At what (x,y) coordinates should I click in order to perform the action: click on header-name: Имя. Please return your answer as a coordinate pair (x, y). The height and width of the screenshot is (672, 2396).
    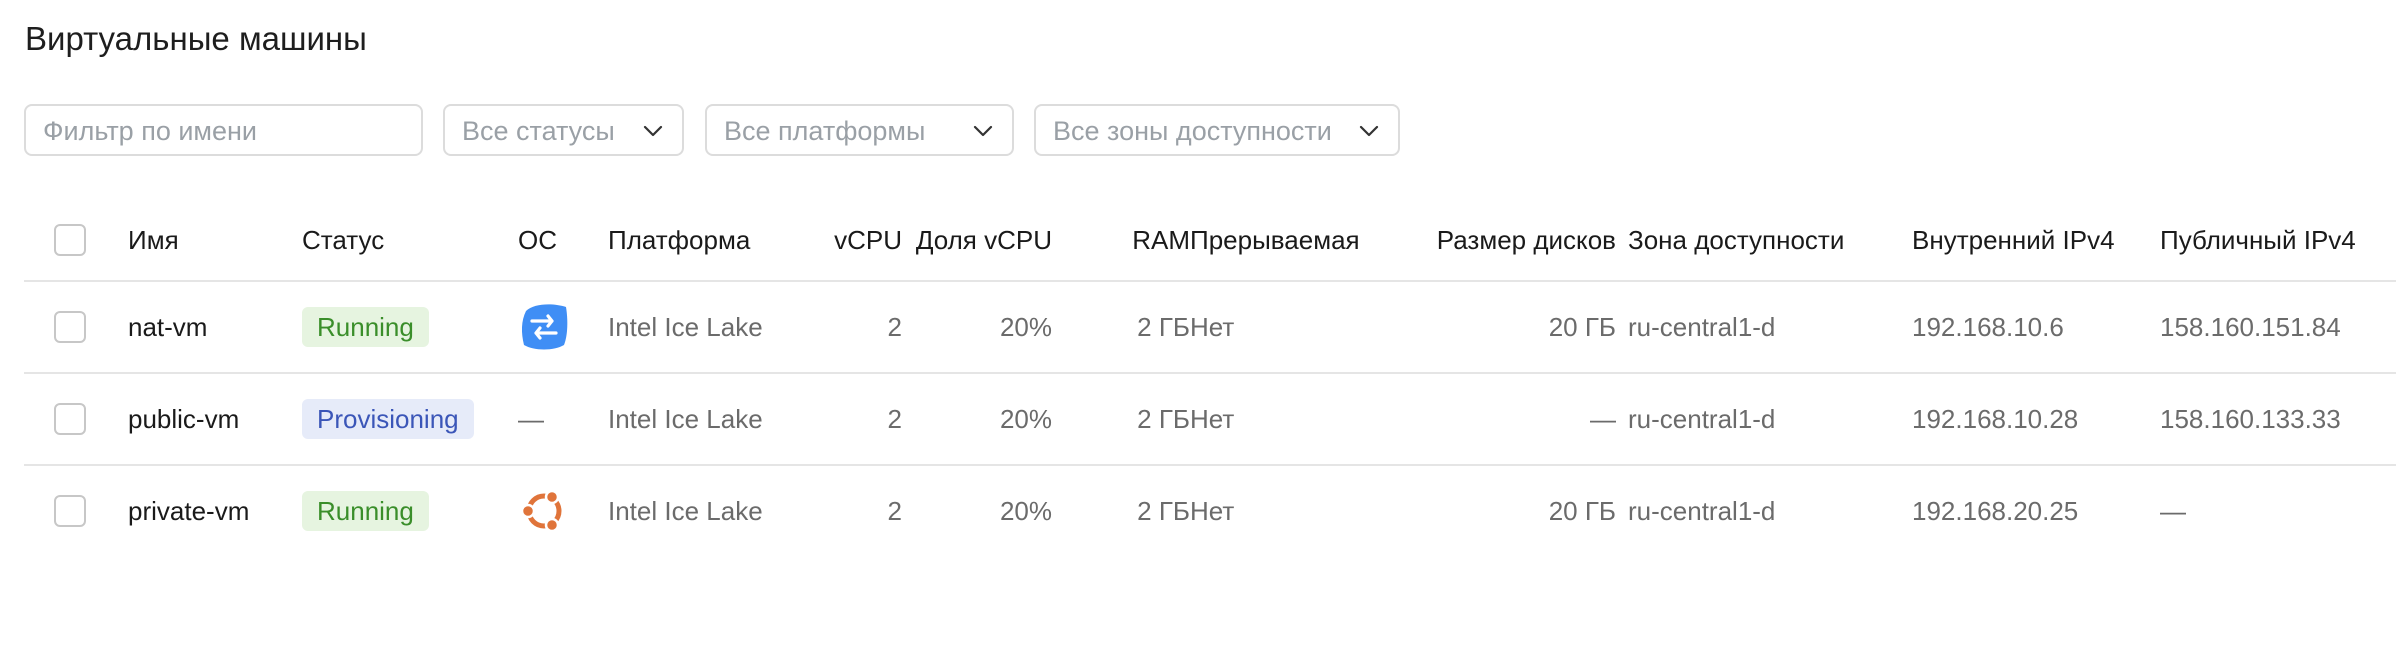
    Looking at the image, I should click on (213, 240).